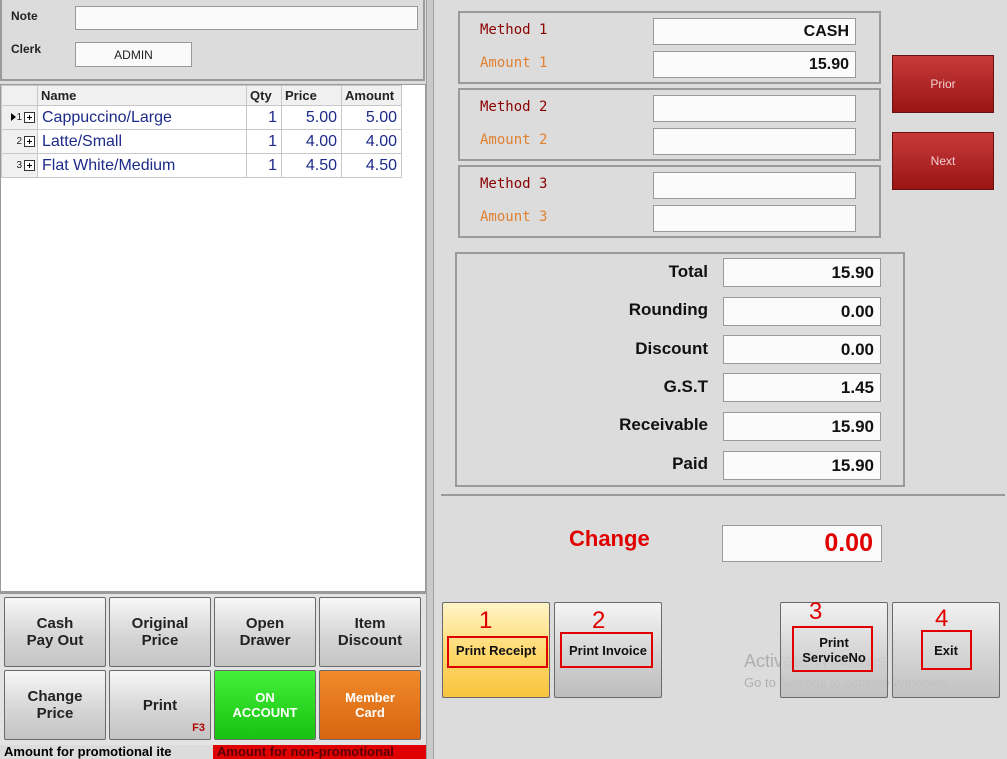 This screenshot has width=1007, height=759. Describe the element at coordinates (514, 30) in the screenshot. I see `method-1-label: Method 1` at that location.